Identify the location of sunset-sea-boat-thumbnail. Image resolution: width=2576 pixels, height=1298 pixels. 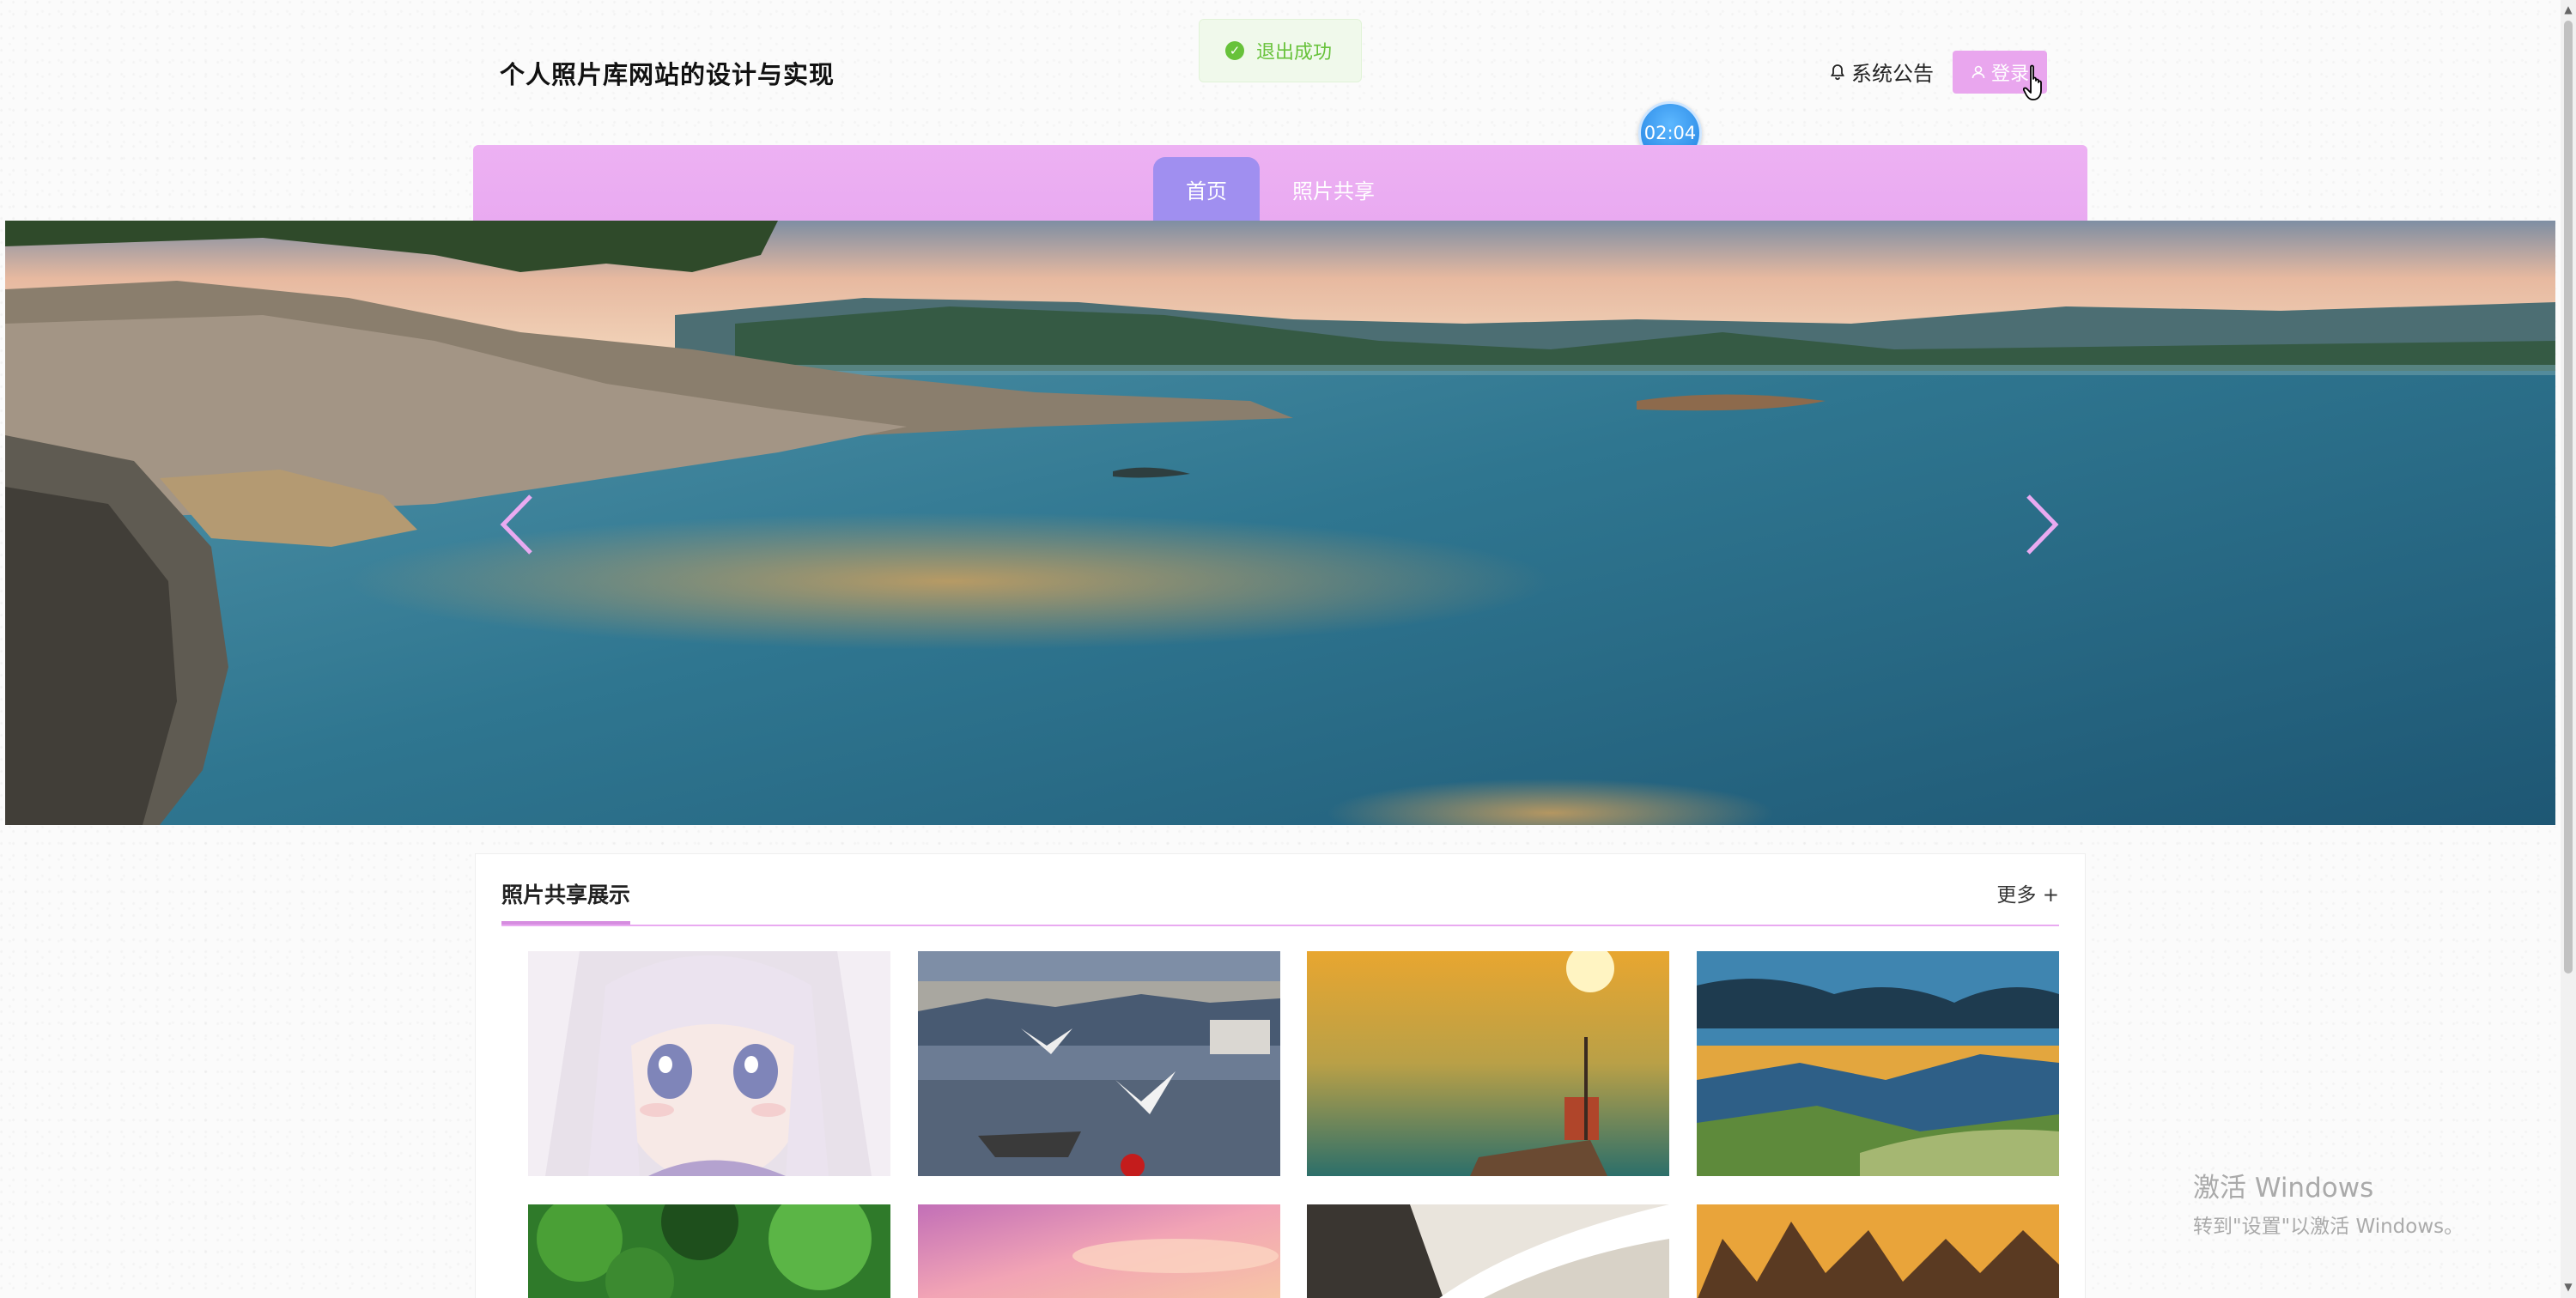
(1488, 1063).